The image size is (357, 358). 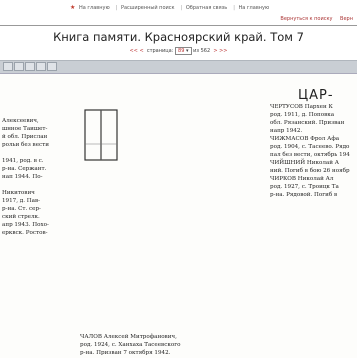 I want to click on scan-line: Алексеевич,, so click(x=20, y=121).